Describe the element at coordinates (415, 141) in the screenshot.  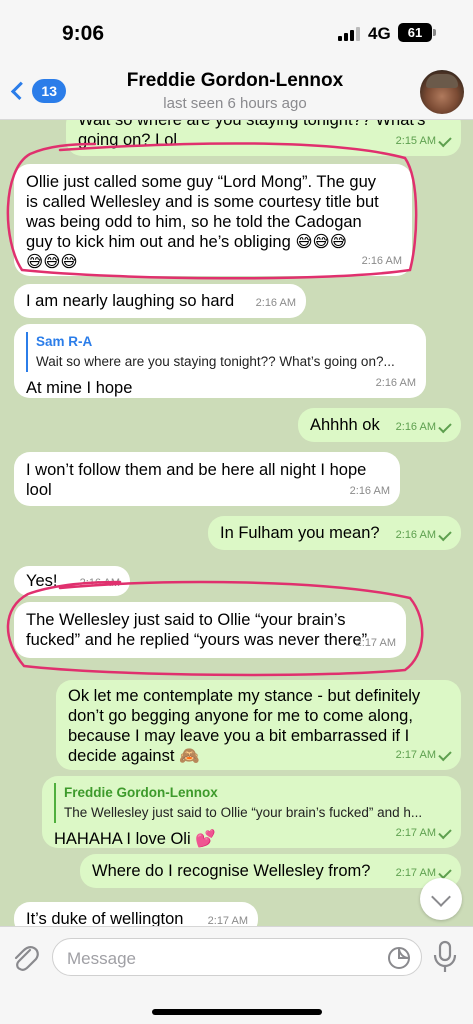
I see `message-time: 2:15 AM` at that location.